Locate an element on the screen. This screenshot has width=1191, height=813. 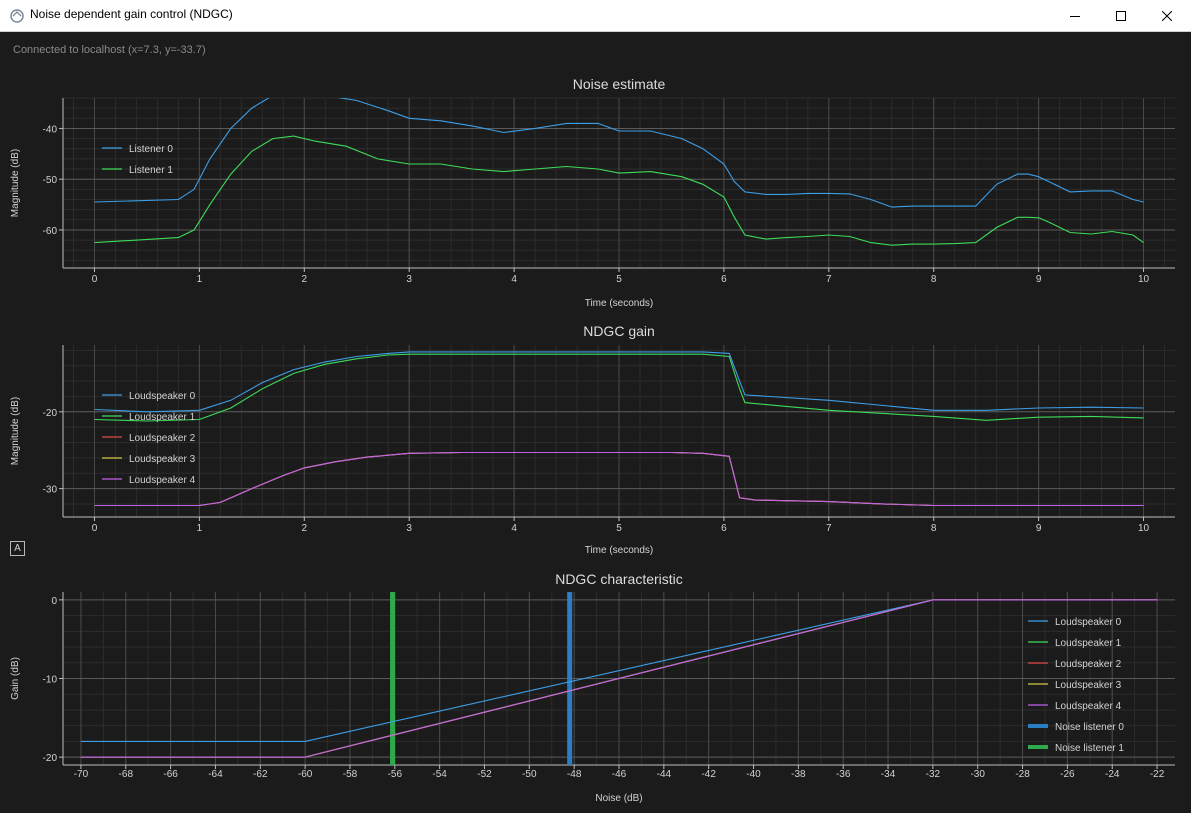
chart-title: Noise estimate is located at coordinates (619, 84).